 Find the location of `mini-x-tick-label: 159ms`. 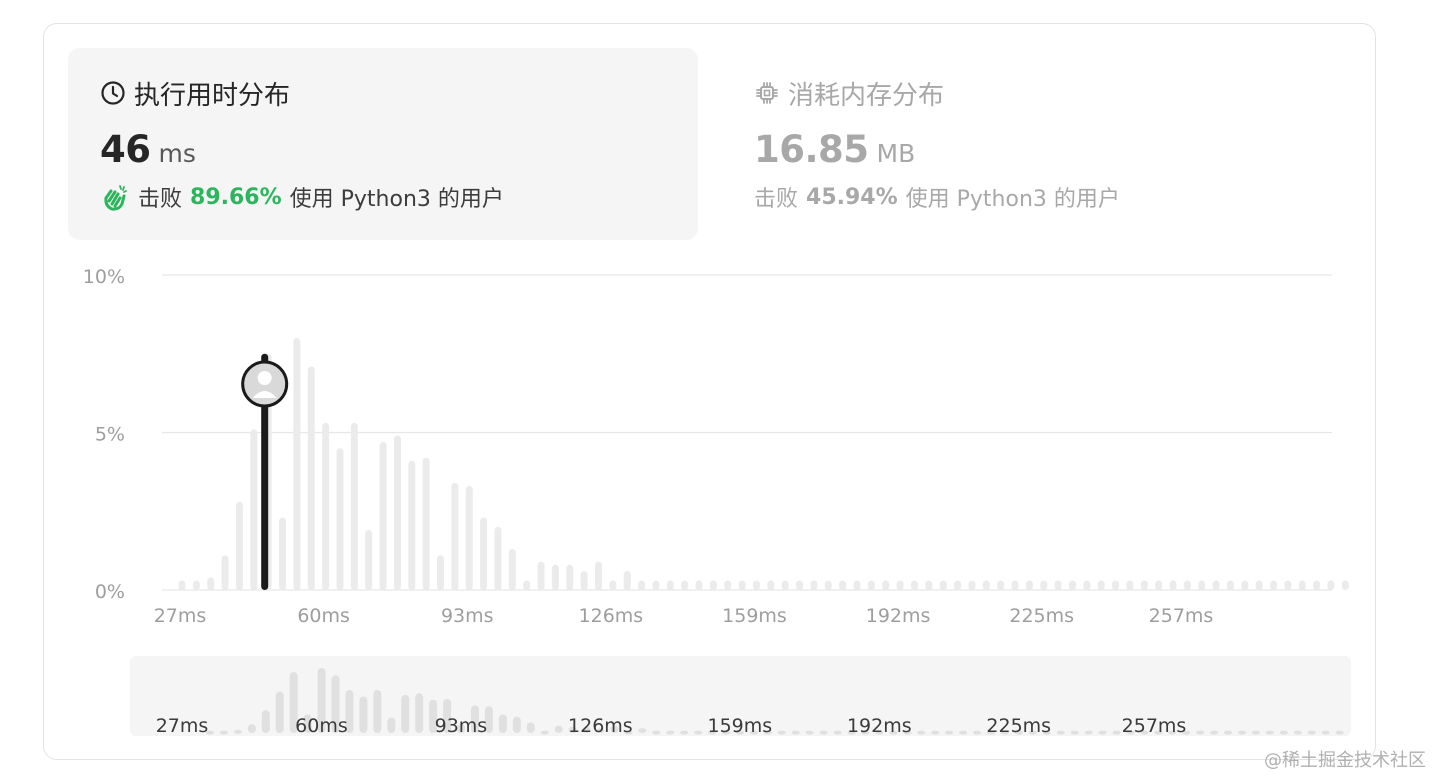

mini-x-tick-label: 159ms is located at coordinates (739, 726).